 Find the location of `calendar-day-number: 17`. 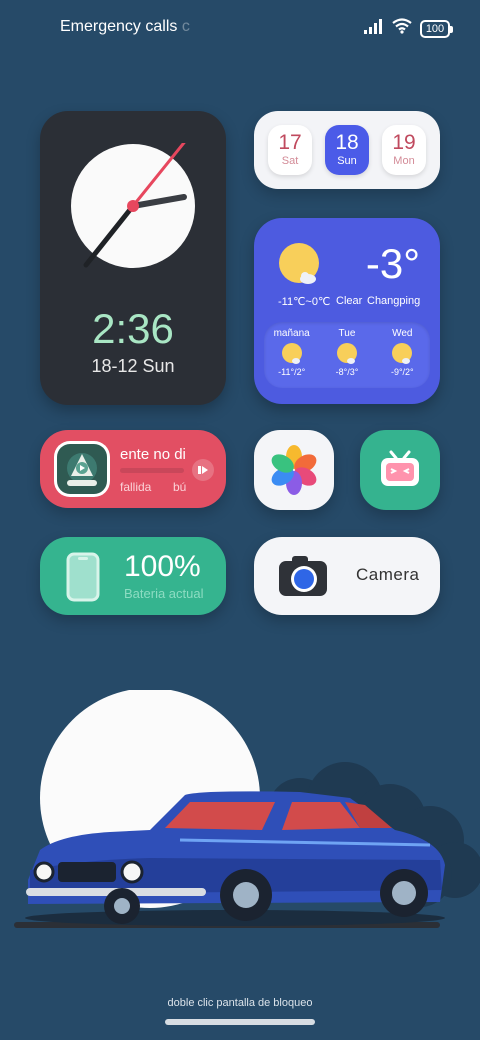

calendar-day-number: 17 is located at coordinates (290, 142).